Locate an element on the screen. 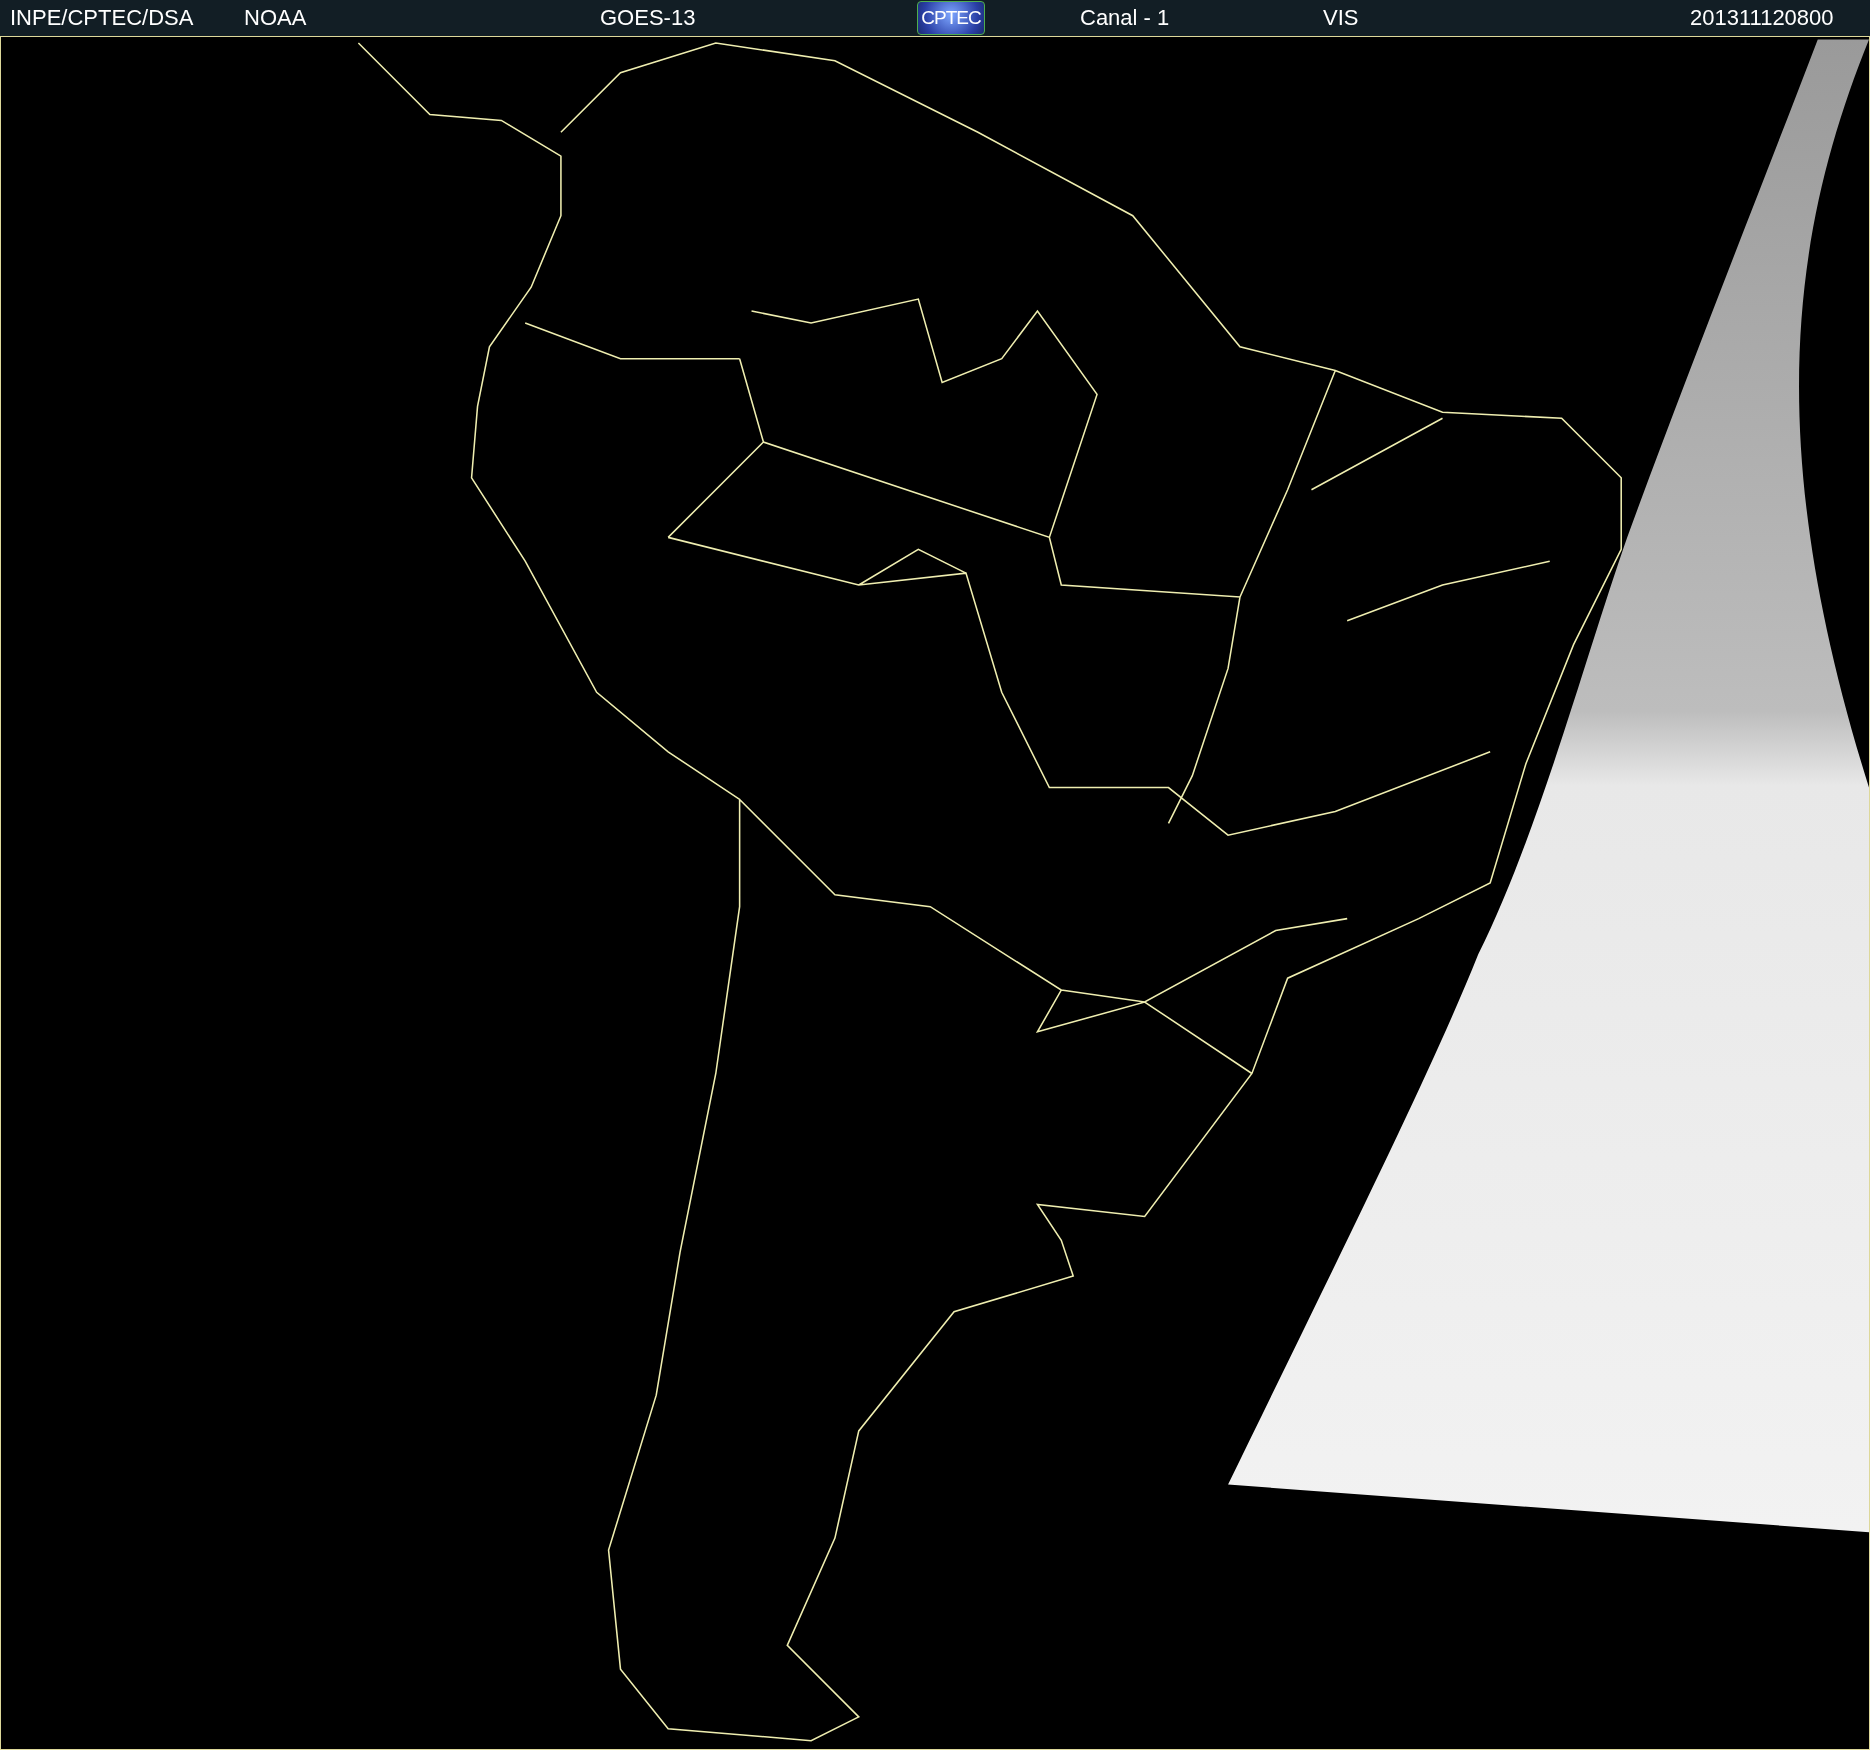 This screenshot has height=1750, width=1870. header-label: Canal - 1 is located at coordinates (1125, 18).